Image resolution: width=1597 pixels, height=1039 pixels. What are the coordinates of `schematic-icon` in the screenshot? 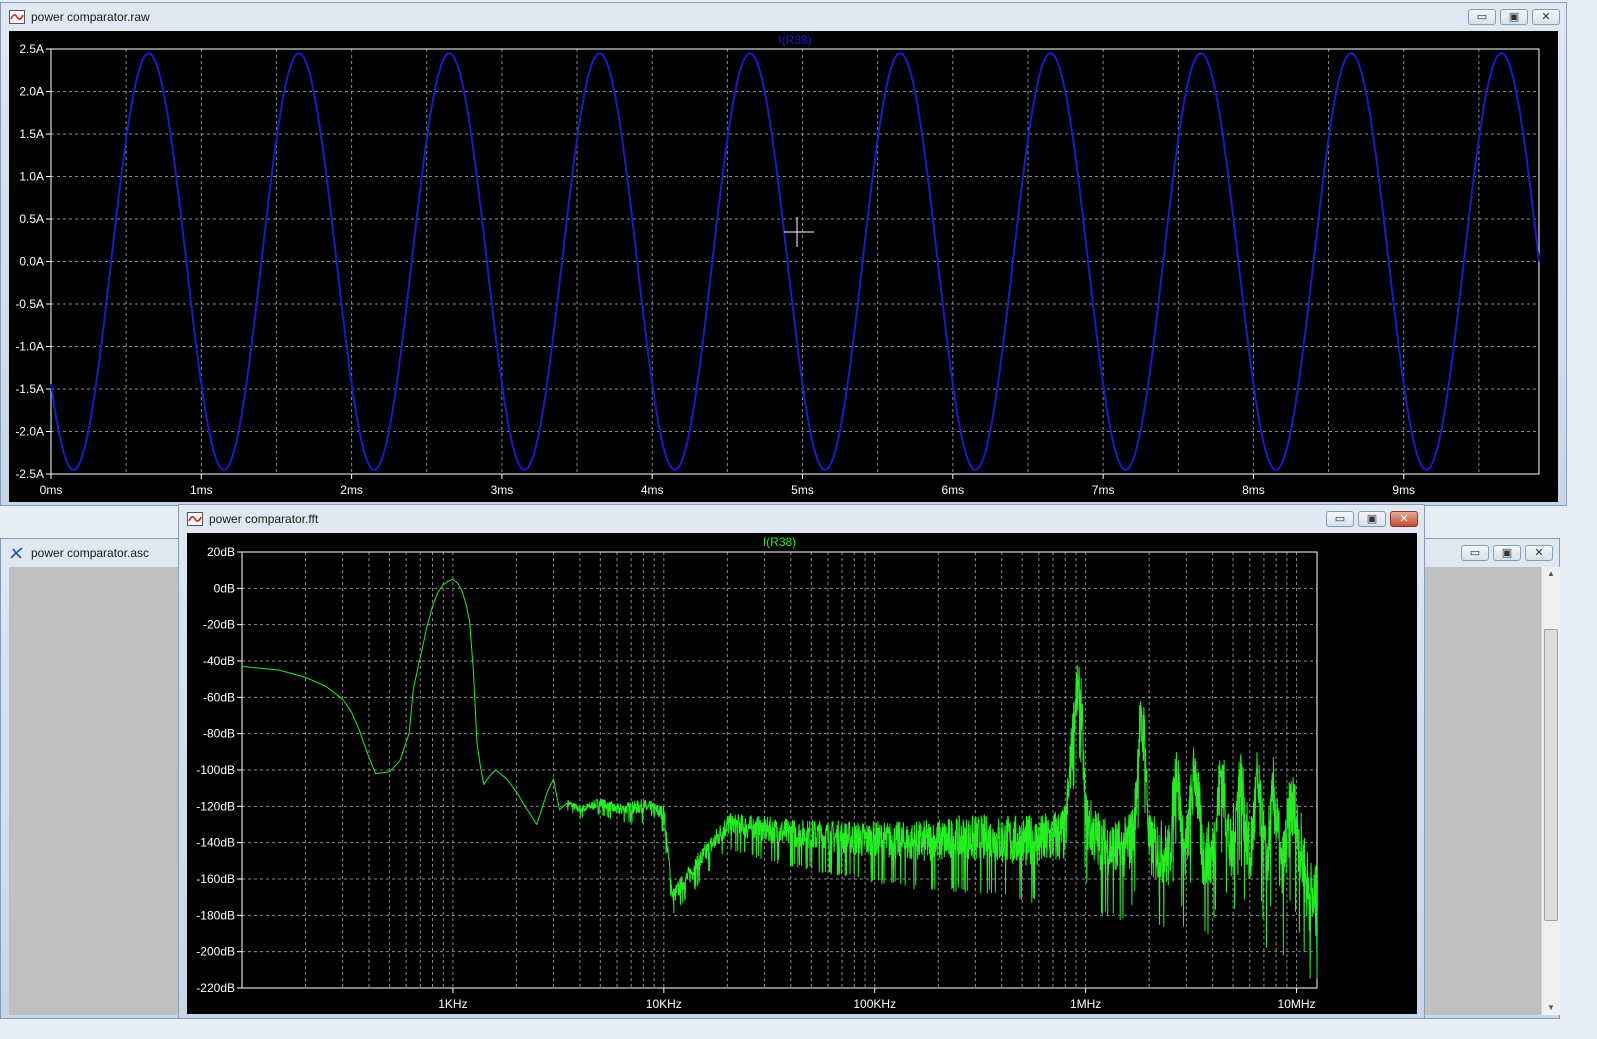 It's located at (16, 553).